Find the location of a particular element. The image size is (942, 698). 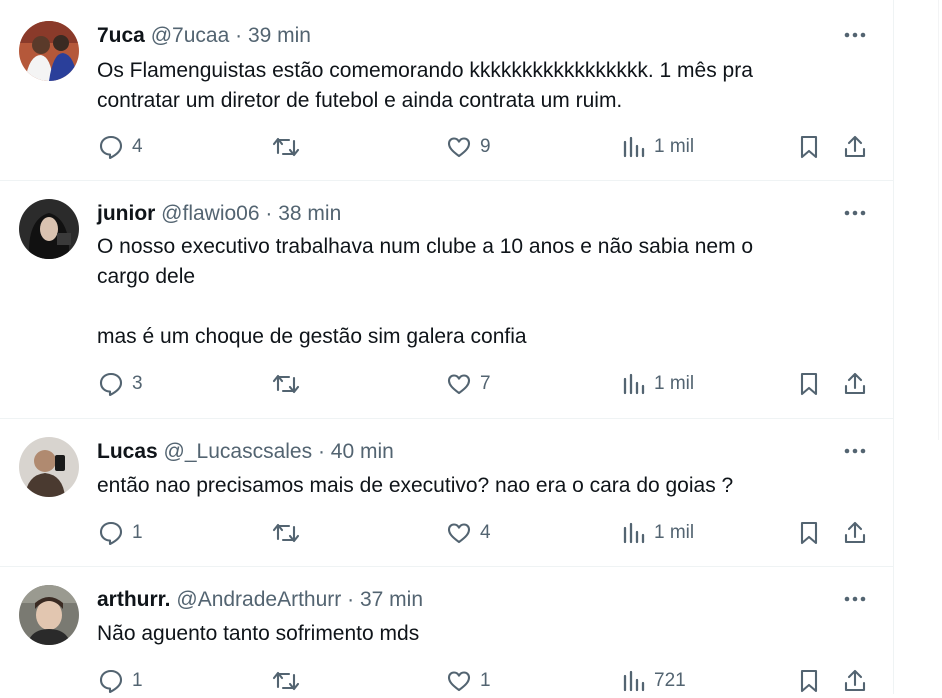

author-handle: @_Lucascsales is located at coordinates (238, 451).